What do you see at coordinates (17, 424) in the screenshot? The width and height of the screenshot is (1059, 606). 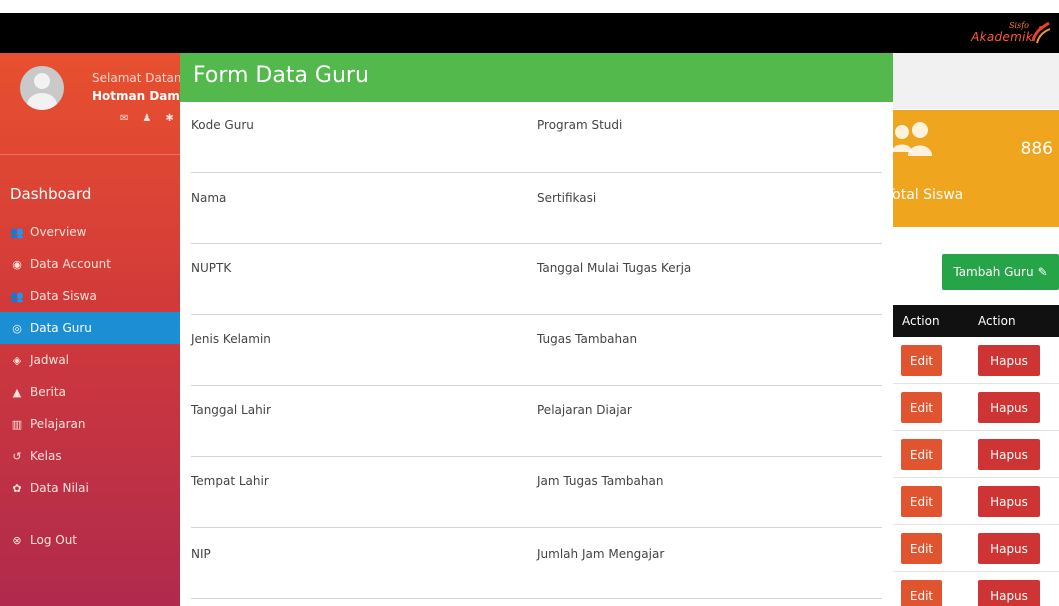 I see `bank-icon: ▥` at bounding box center [17, 424].